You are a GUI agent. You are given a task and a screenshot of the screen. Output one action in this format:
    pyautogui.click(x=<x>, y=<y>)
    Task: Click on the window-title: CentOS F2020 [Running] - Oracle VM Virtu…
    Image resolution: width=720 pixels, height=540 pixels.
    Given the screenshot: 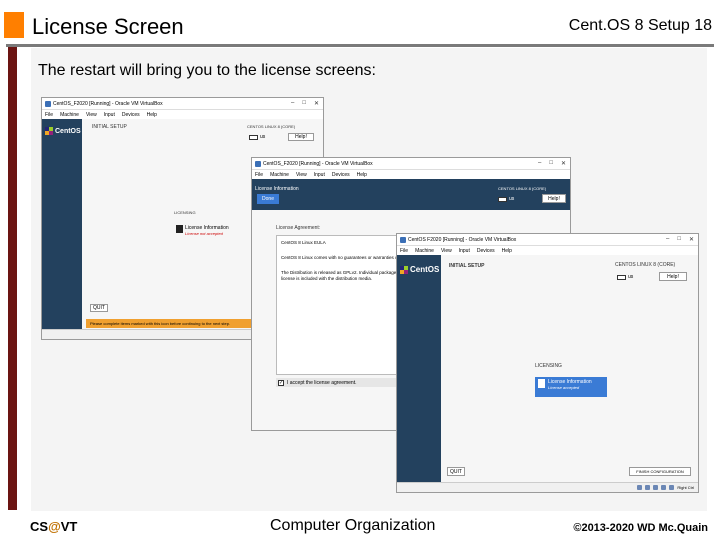 What is the action you would take?
    pyautogui.click(x=462, y=239)
    